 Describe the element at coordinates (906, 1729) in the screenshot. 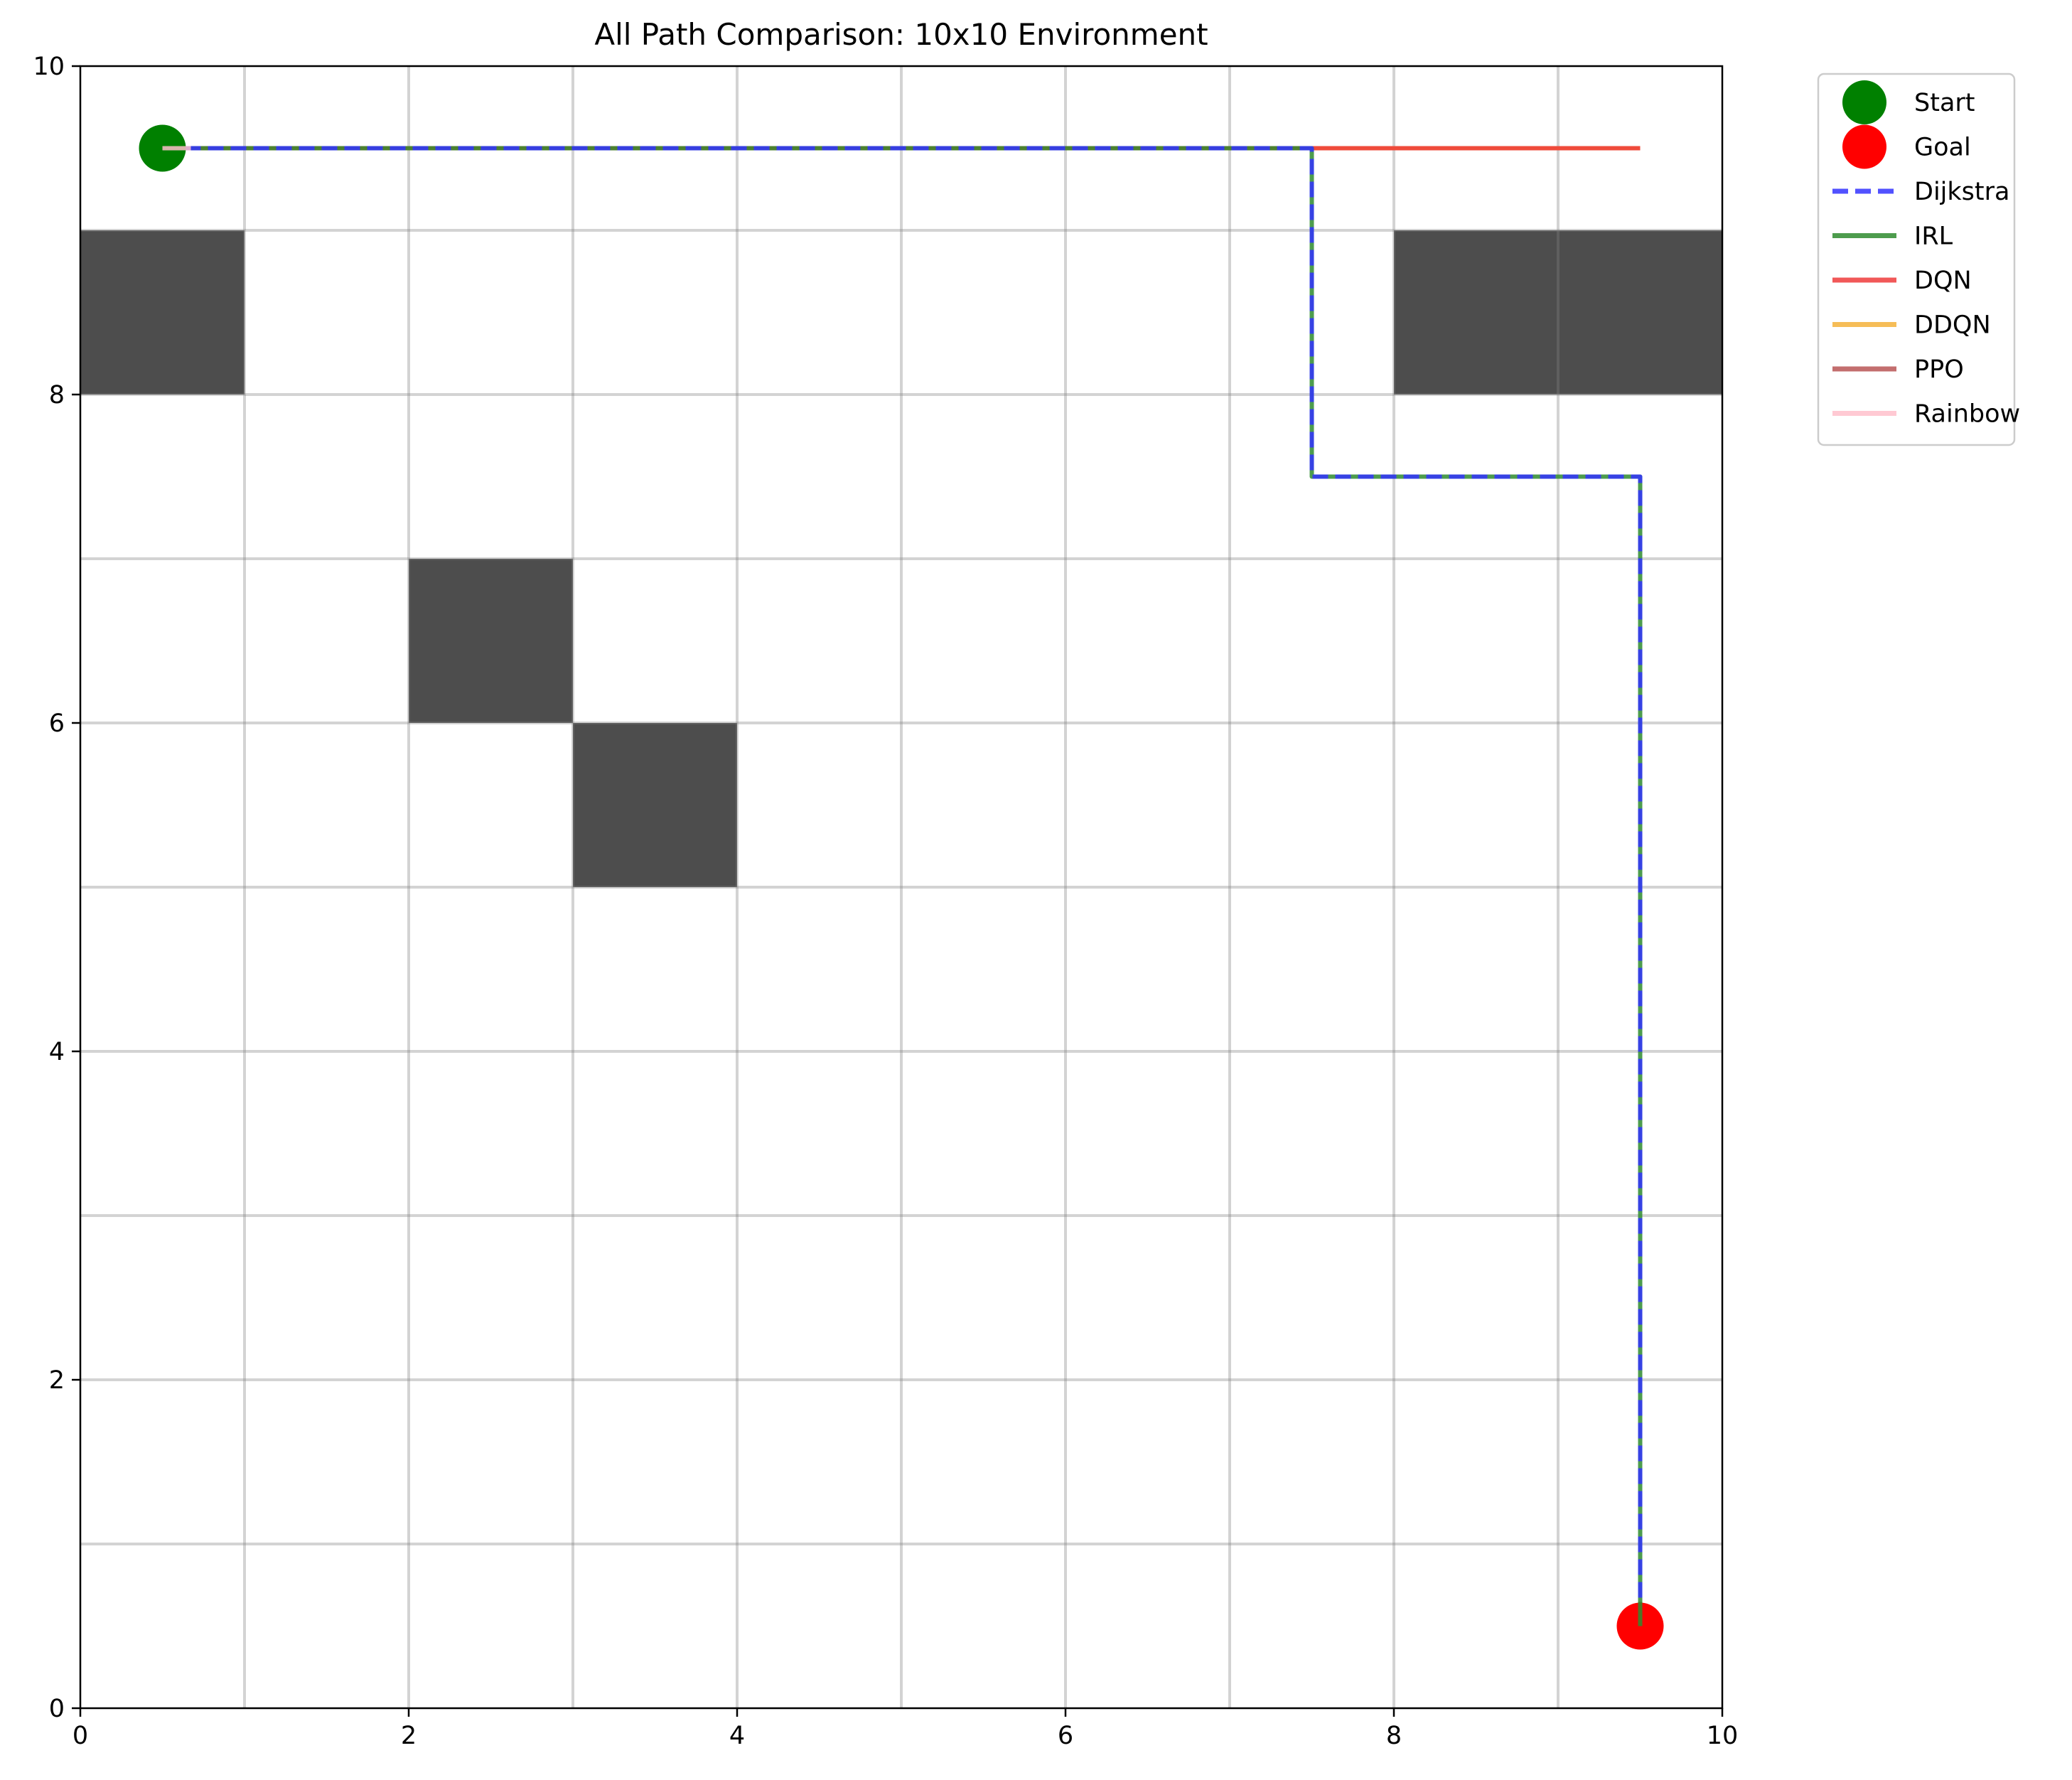

I see `x-axis-ticks: 0 2 4 6 8 10` at that location.